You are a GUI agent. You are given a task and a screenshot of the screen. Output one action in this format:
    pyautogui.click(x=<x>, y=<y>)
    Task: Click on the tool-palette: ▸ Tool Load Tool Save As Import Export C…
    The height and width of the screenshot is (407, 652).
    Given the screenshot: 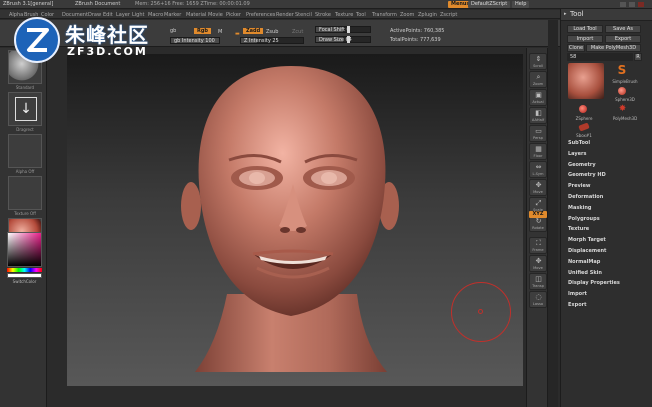 What is the action you would take?
    pyautogui.click(x=606, y=208)
    